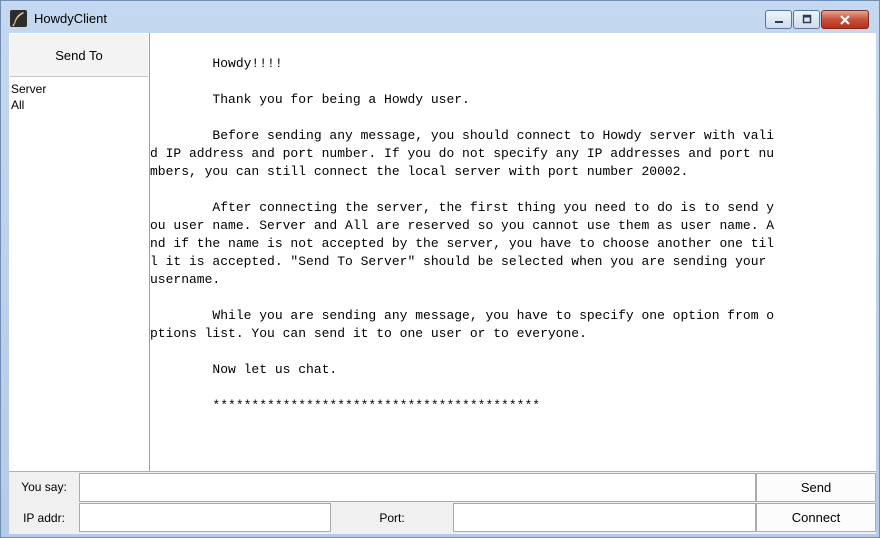  I want to click on ip-address-input, so click(205, 517).